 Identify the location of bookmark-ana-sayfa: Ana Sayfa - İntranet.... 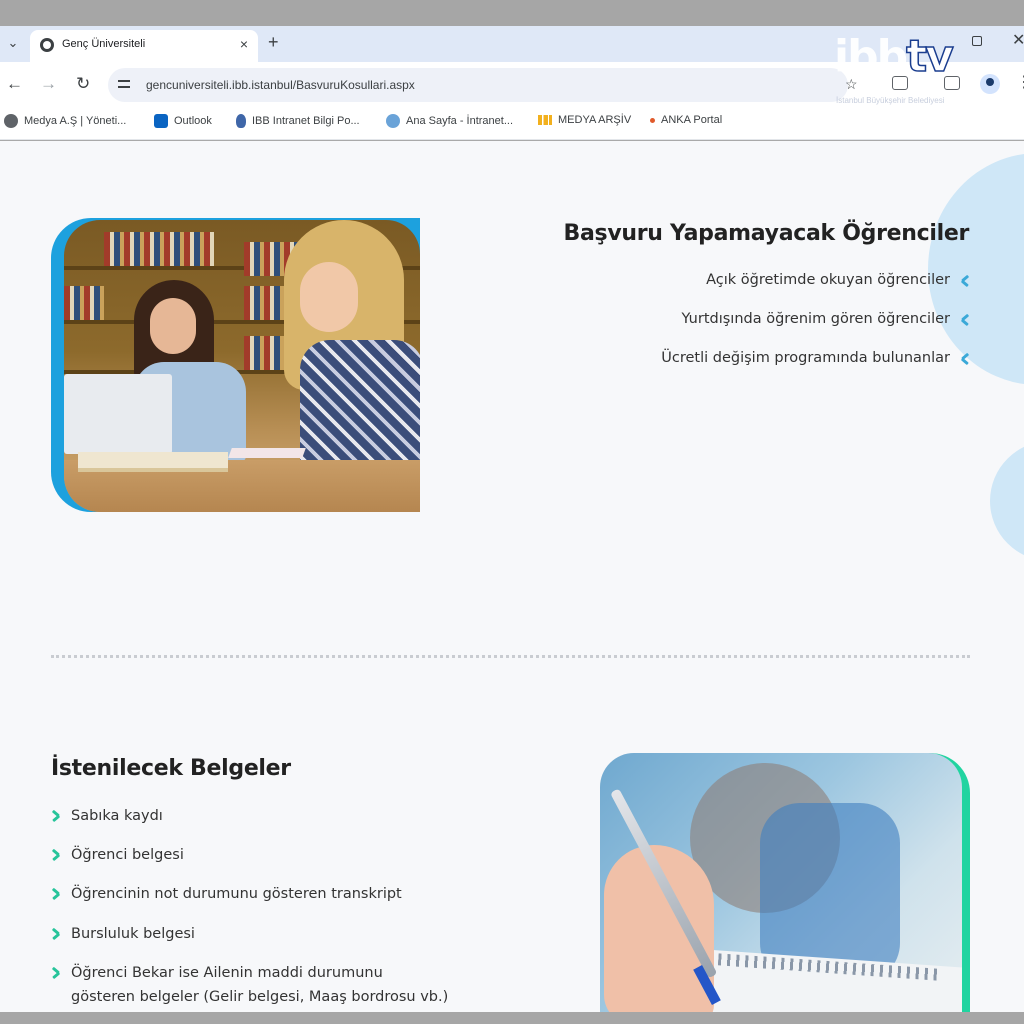
(449, 121).